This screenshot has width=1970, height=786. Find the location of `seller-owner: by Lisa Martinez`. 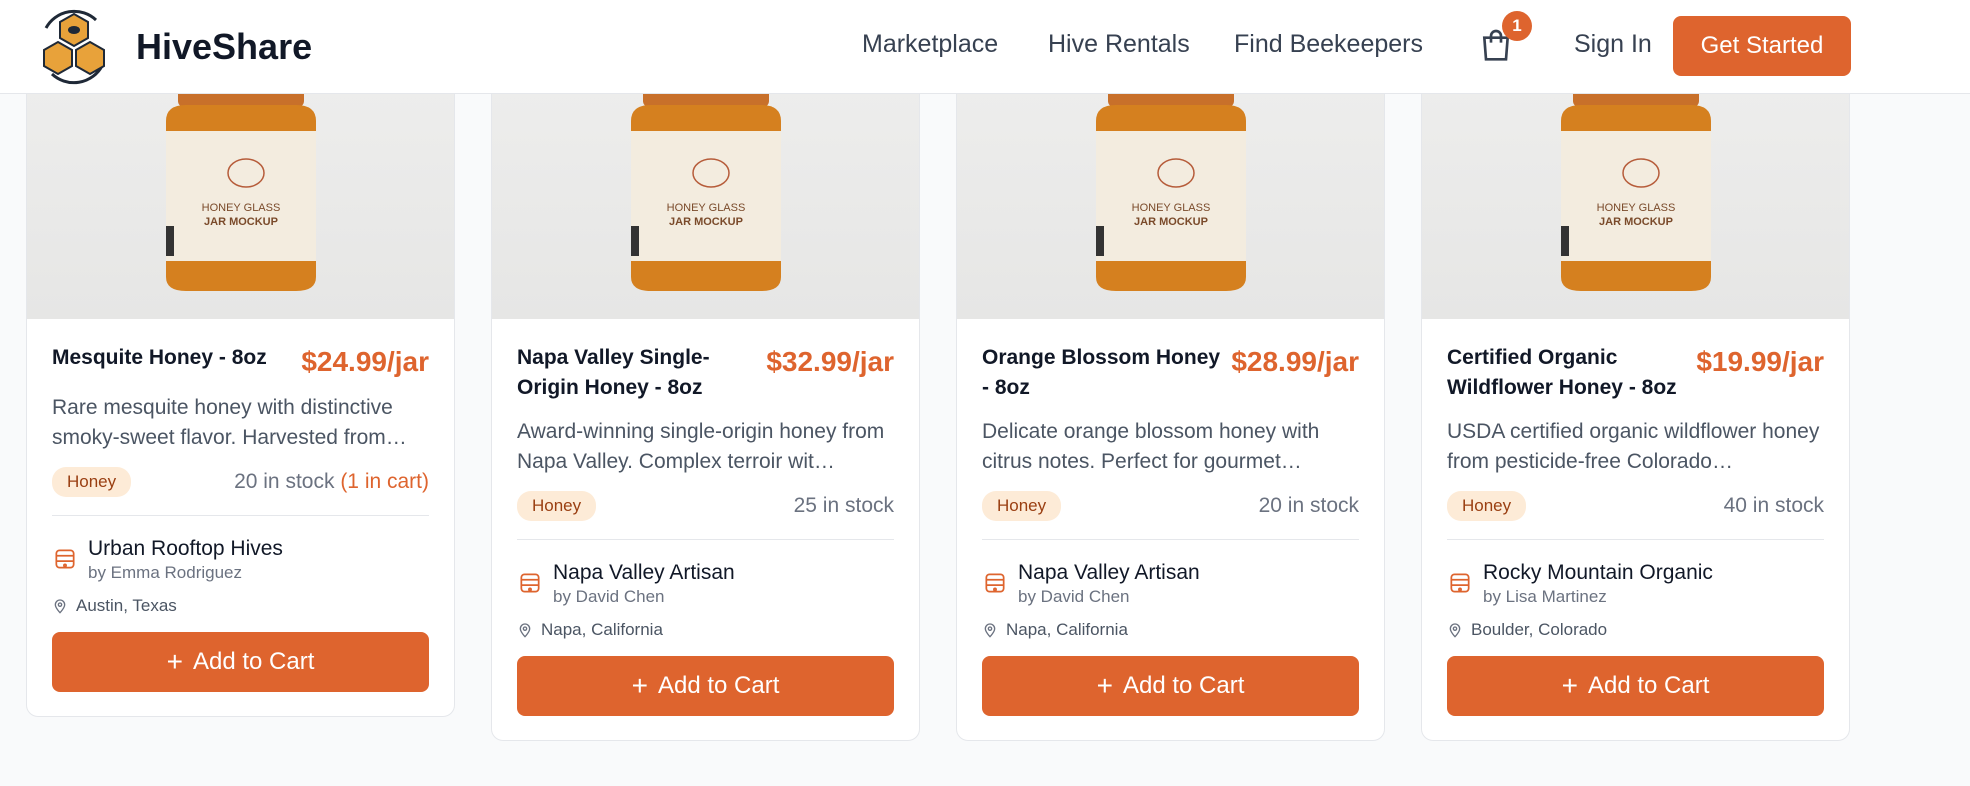

seller-owner: by Lisa Martinez is located at coordinates (1545, 596).